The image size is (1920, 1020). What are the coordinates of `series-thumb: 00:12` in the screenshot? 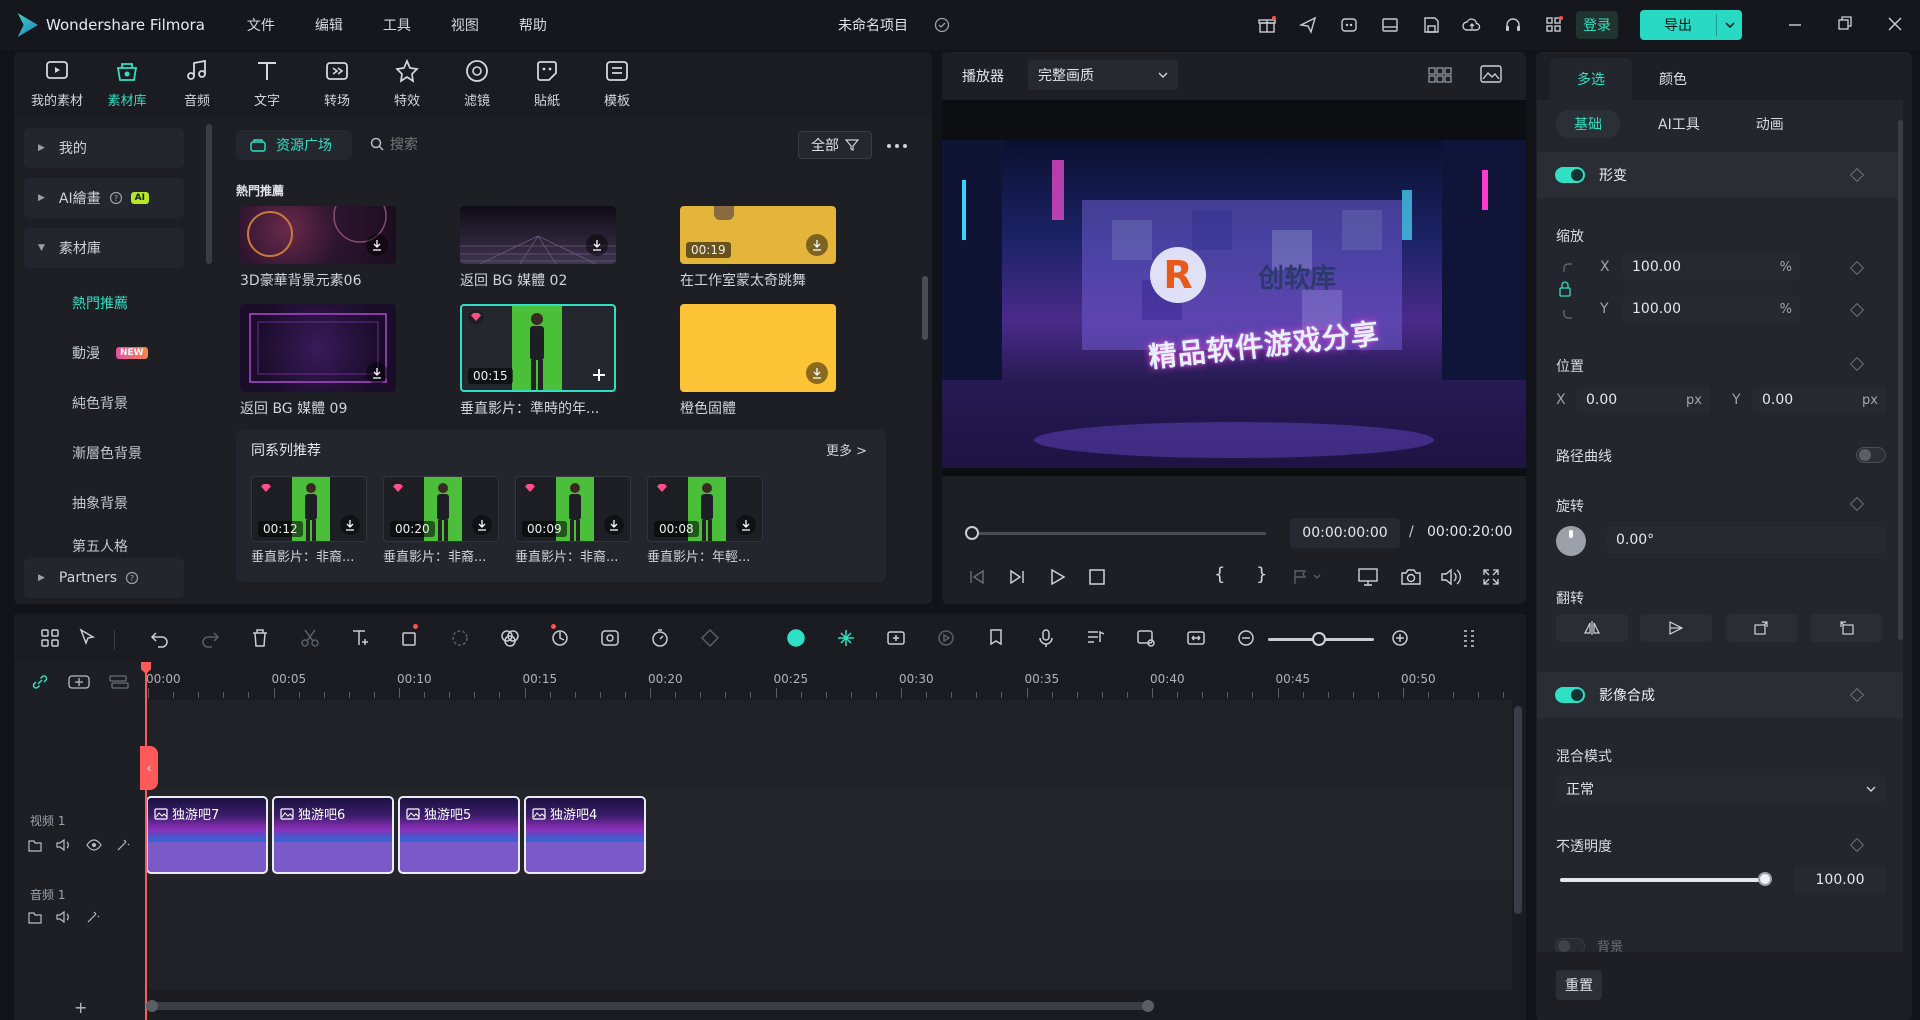 It's located at (309, 509).